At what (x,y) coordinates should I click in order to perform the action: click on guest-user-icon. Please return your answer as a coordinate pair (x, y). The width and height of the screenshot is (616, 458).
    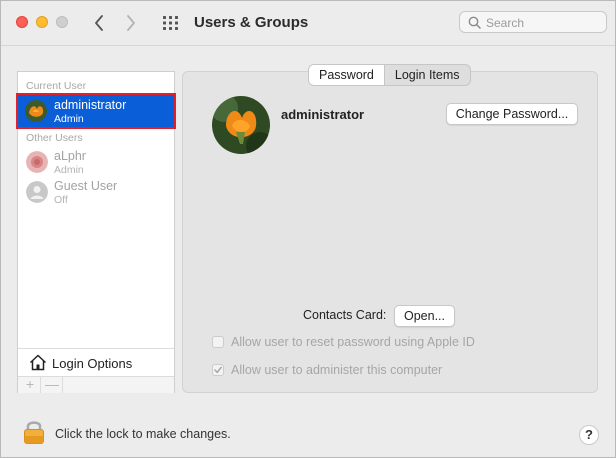
    Looking at the image, I should click on (37, 192).